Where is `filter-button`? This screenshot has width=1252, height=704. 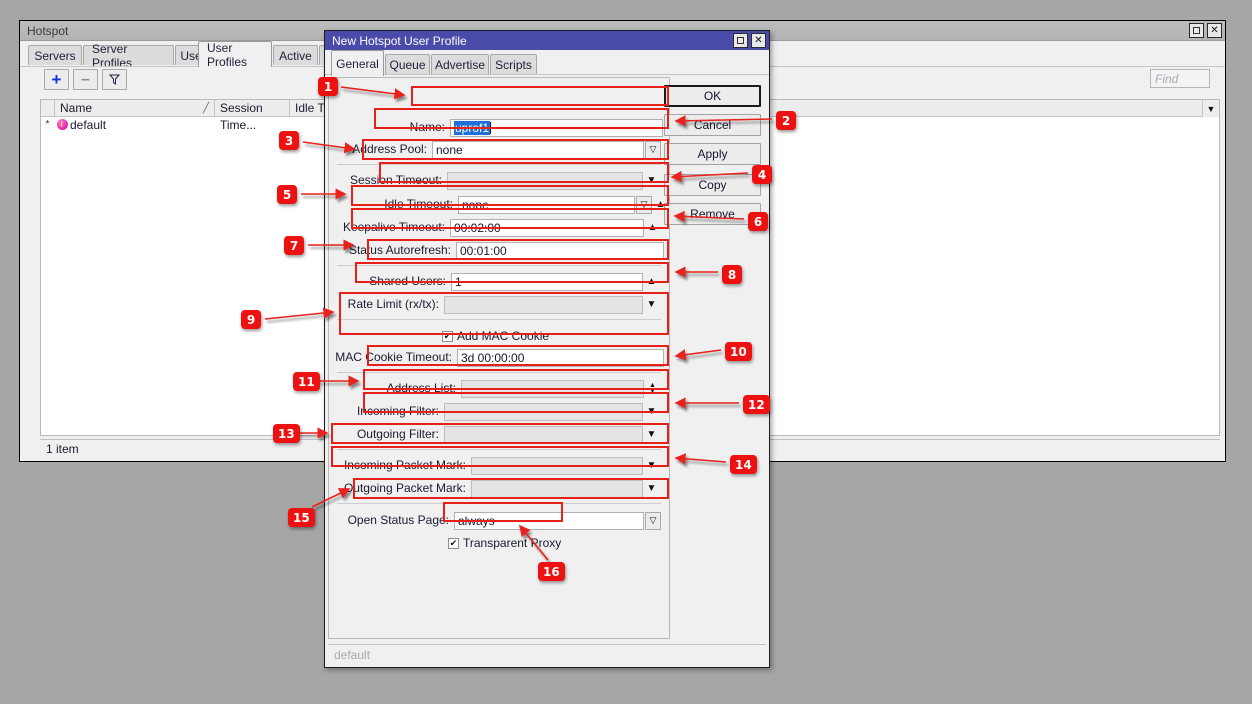 filter-button is located at coordinates (114, 79).